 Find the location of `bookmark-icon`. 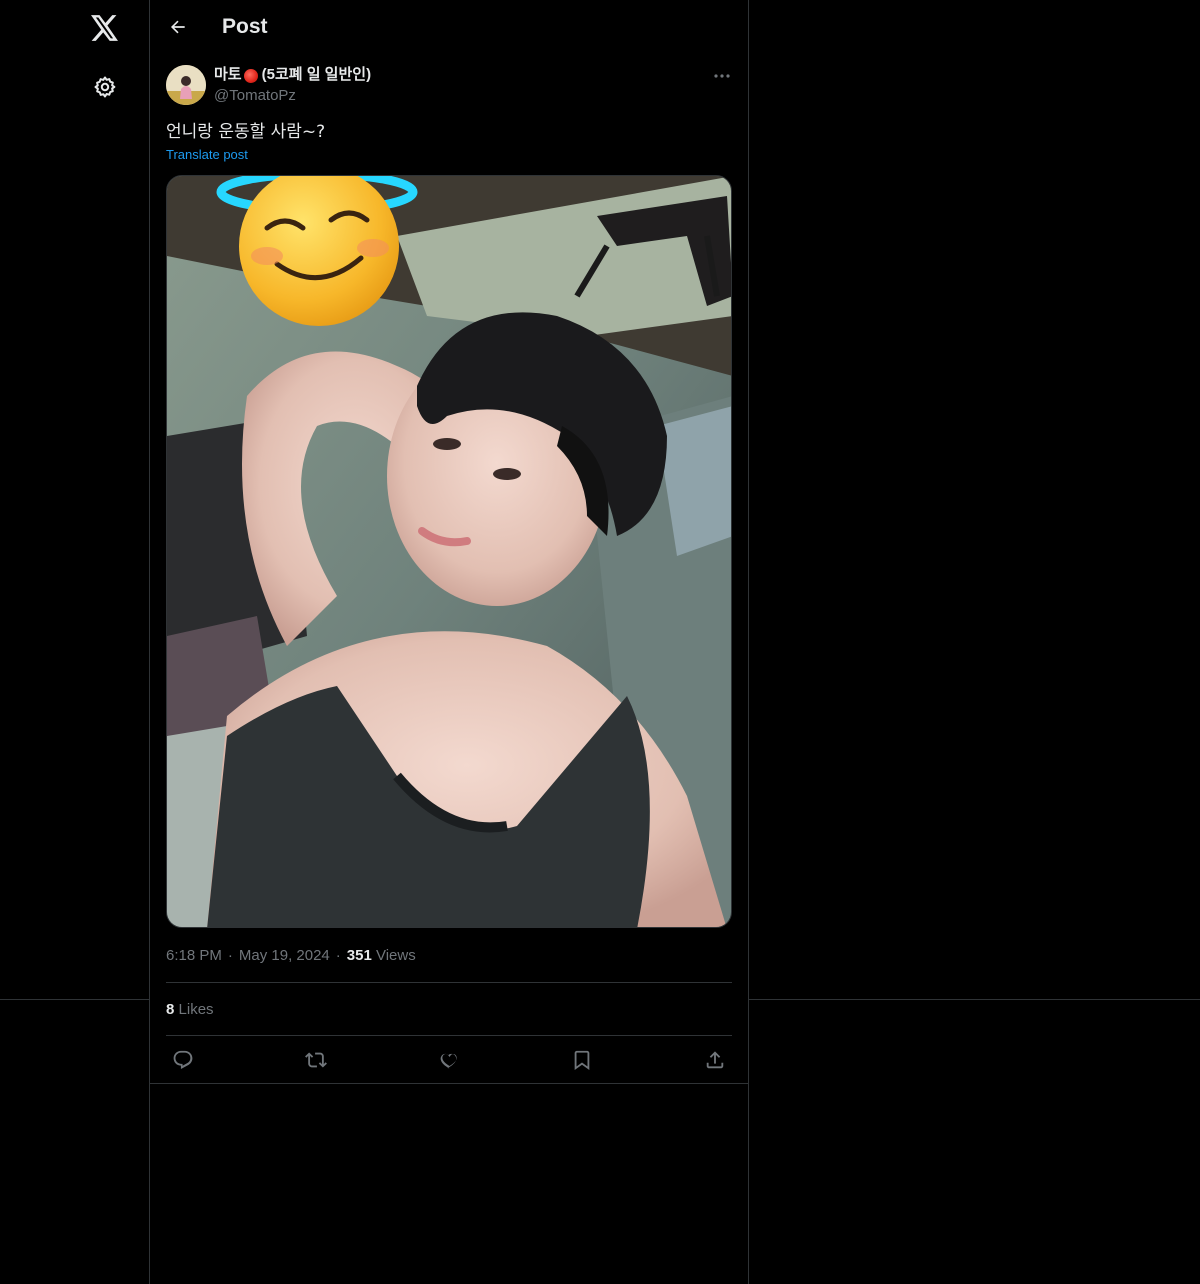

bookmark-icon is located at coordinates (582, 1060).